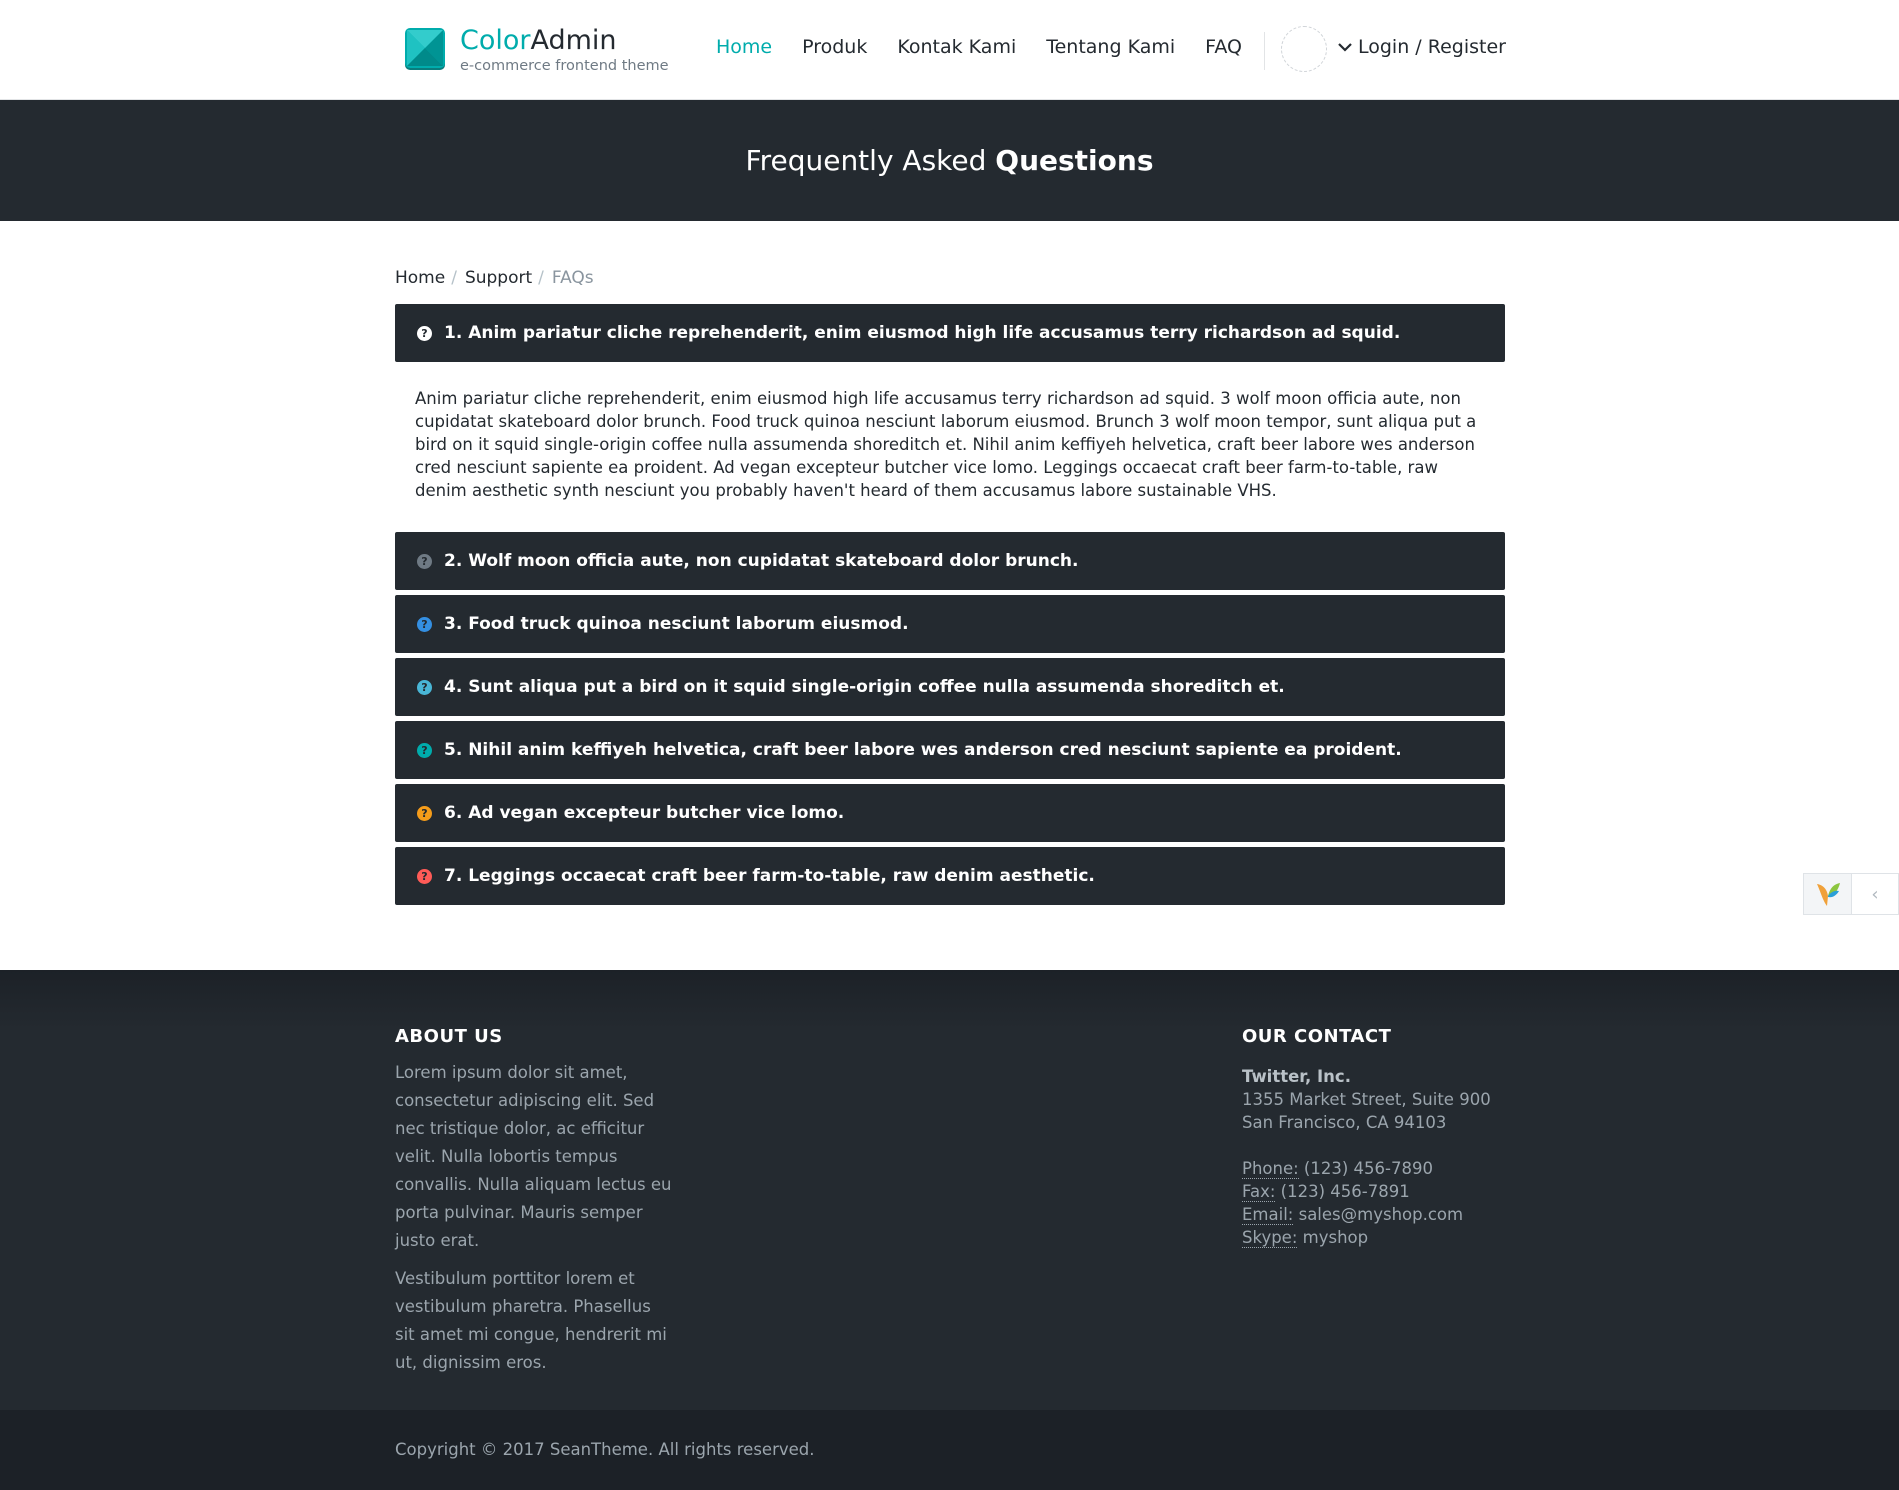  What do you see at coordinates (1270, 1238) in the screenshot?
I see `contact-skype-label: Skype:` at bounding box center [1270, 1238].